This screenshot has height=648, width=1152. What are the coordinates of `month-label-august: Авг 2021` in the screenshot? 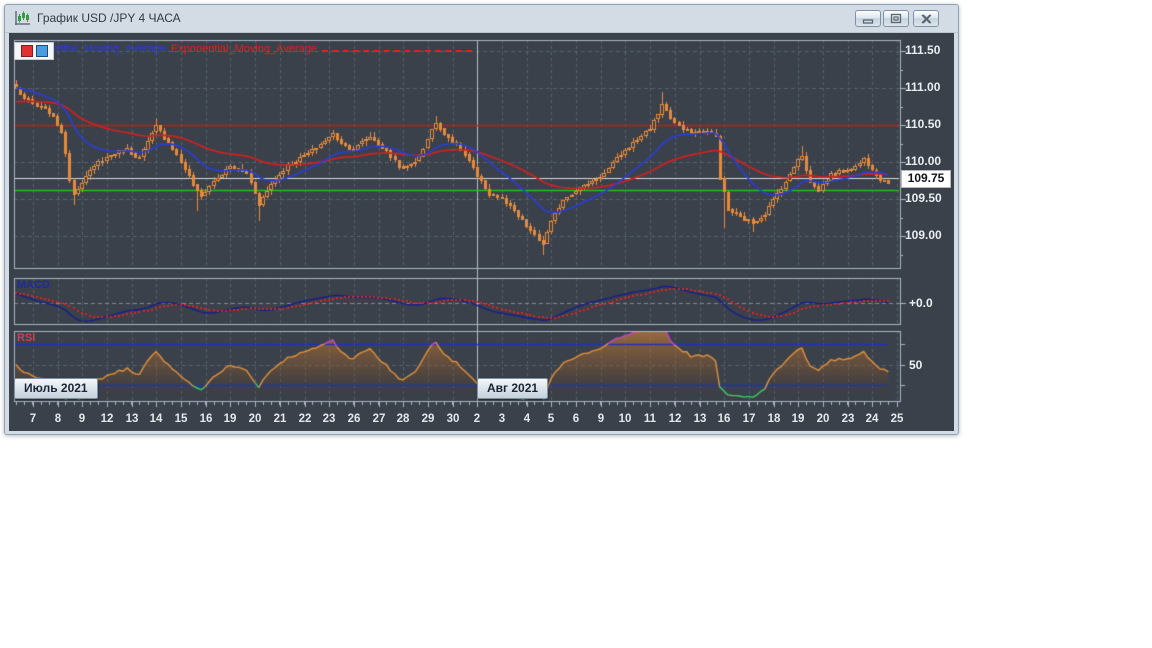 It's located at (513, 388).